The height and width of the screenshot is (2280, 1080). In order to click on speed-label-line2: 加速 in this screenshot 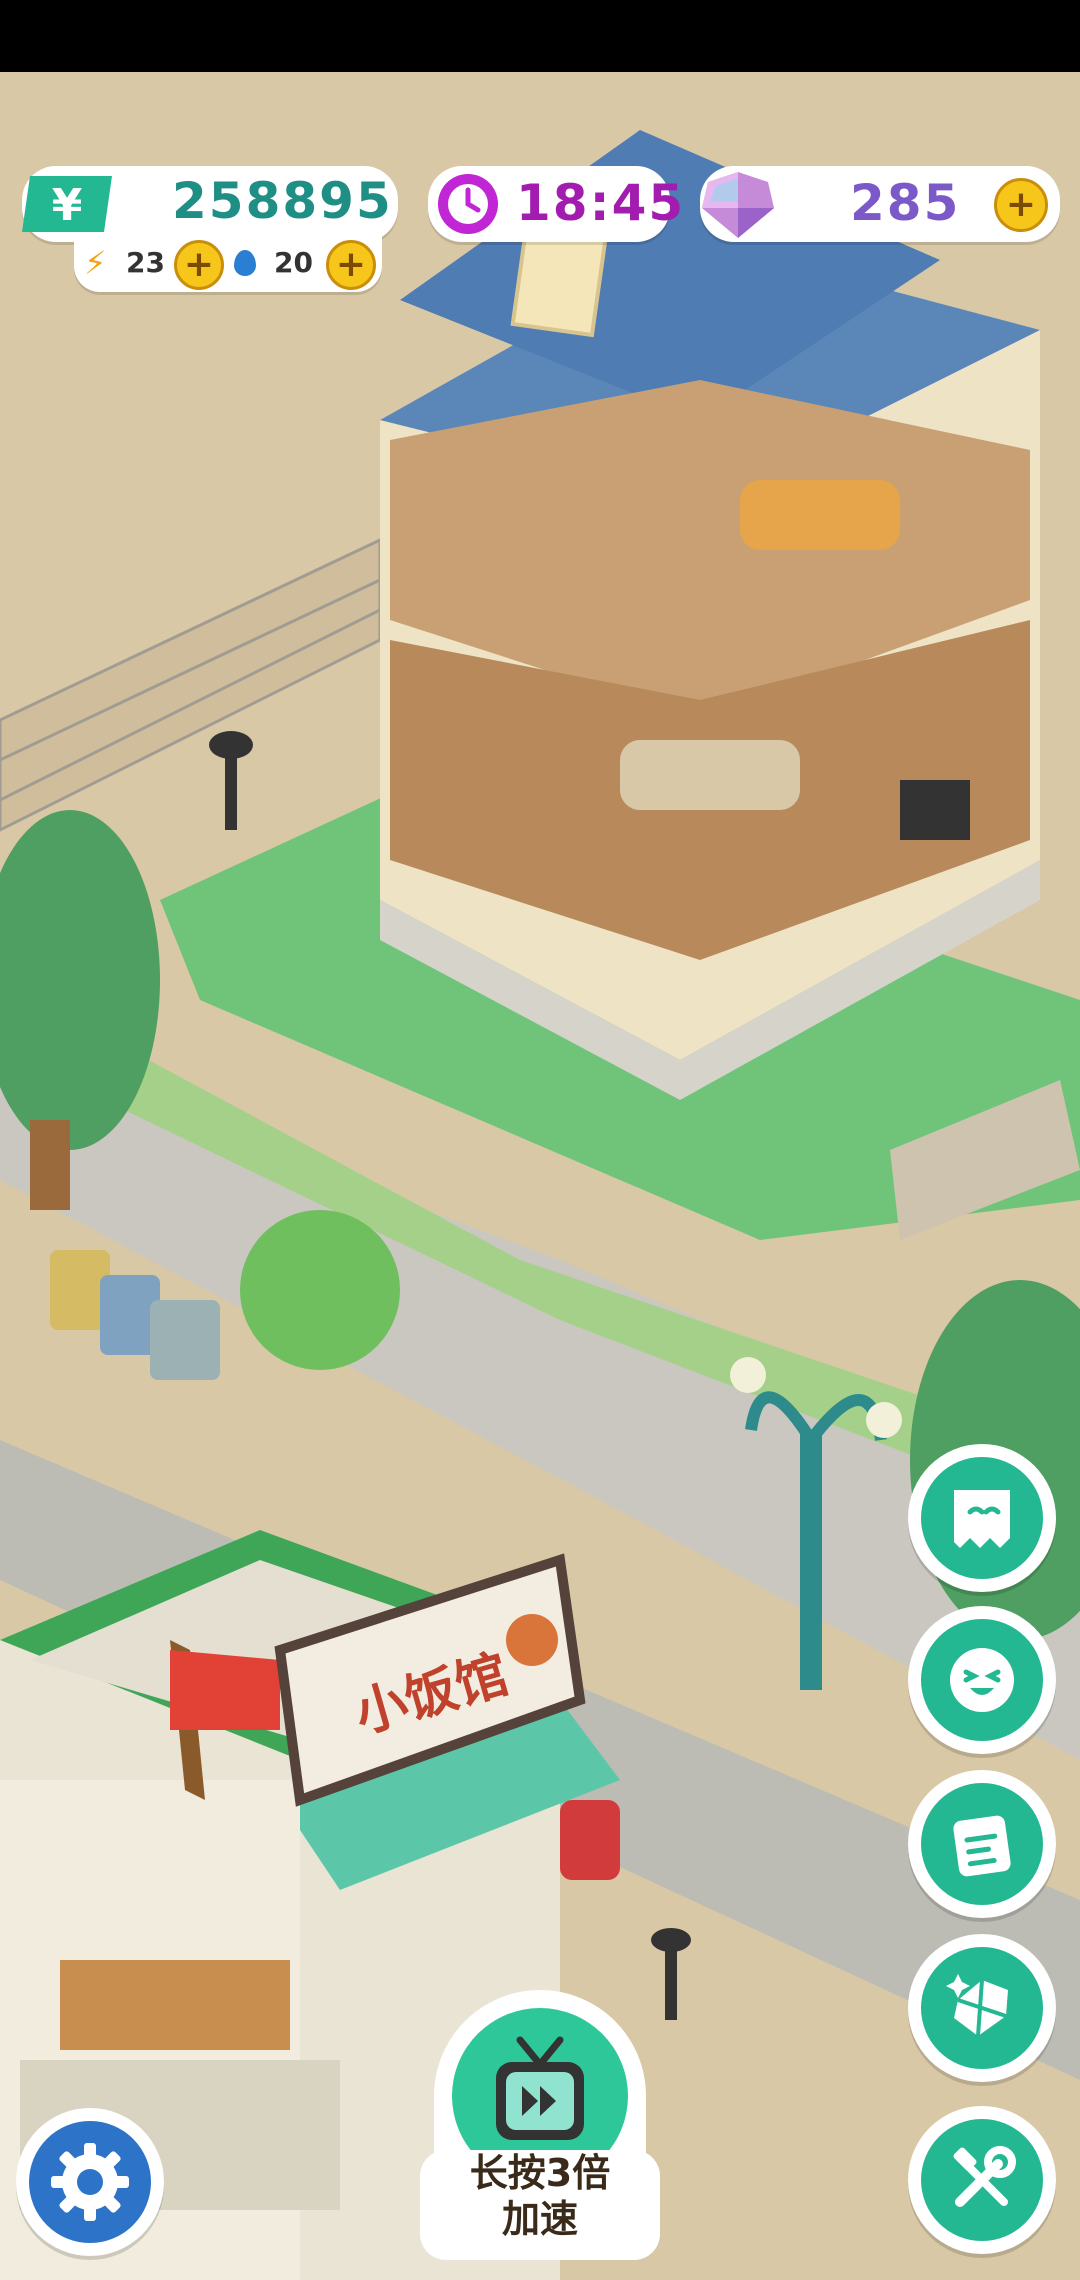, I will do `click(539, 2219)`.